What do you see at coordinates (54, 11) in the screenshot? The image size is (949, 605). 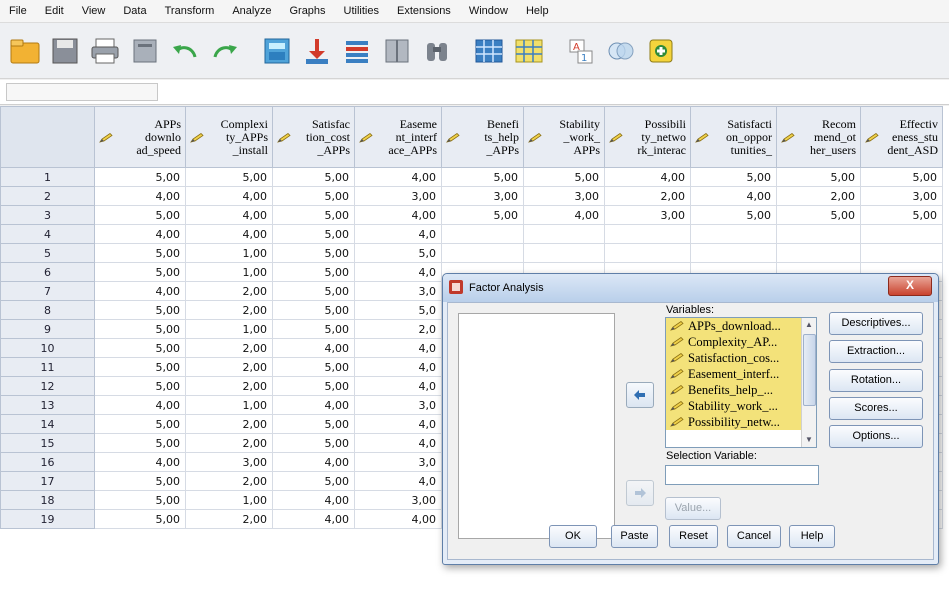 I see `menu-edit: Edit` at bounding box center [54, 11].